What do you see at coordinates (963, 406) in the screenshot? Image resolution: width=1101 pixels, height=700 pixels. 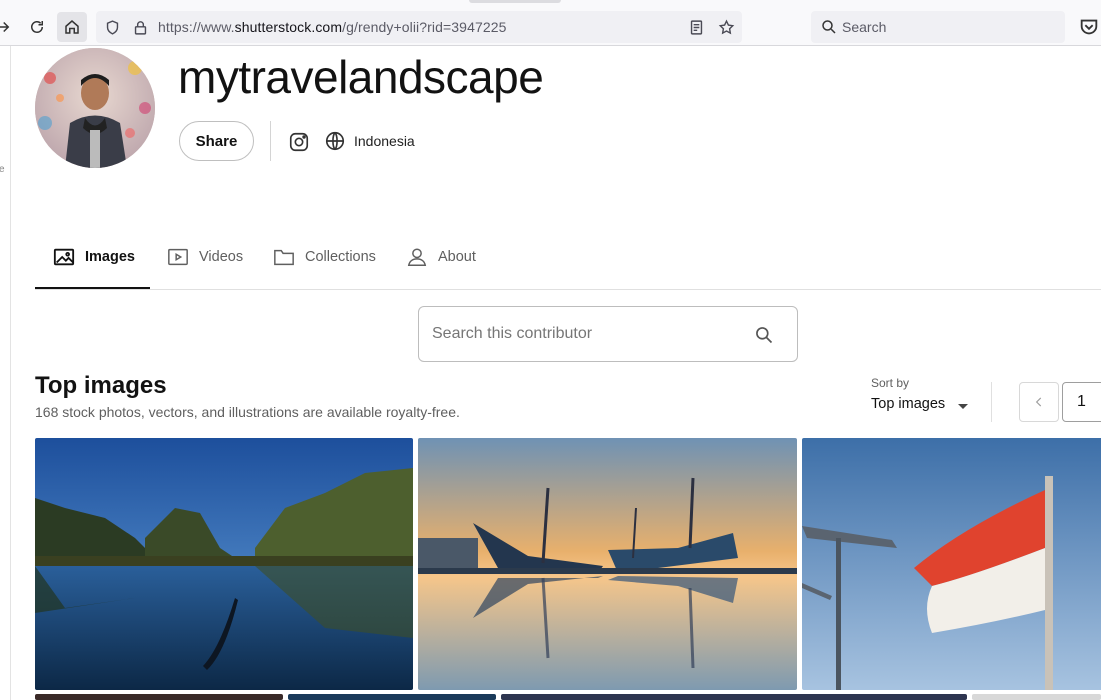 I see `chevron-down-icon` at bounding box center [963, 406].